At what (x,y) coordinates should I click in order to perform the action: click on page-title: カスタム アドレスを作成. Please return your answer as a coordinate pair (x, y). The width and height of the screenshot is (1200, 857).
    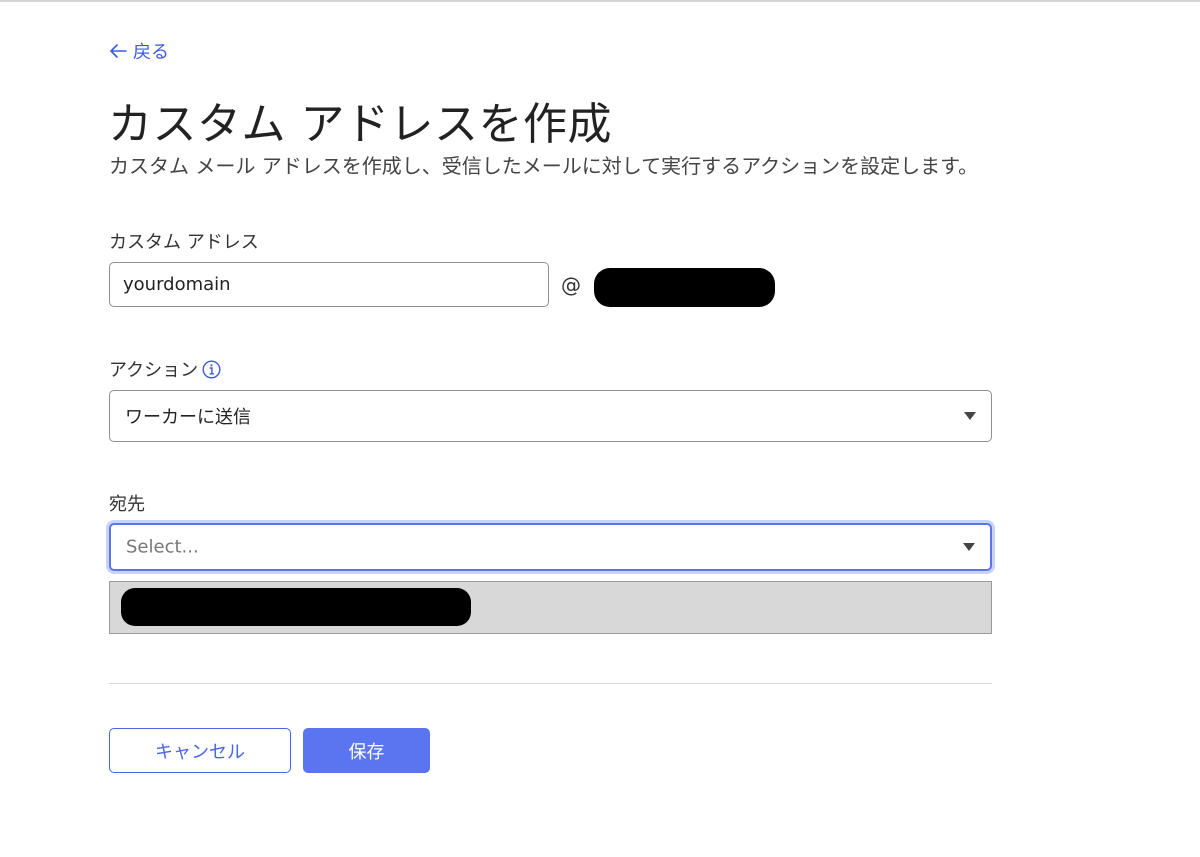
    Looking at the image, I should click on (360, 124).